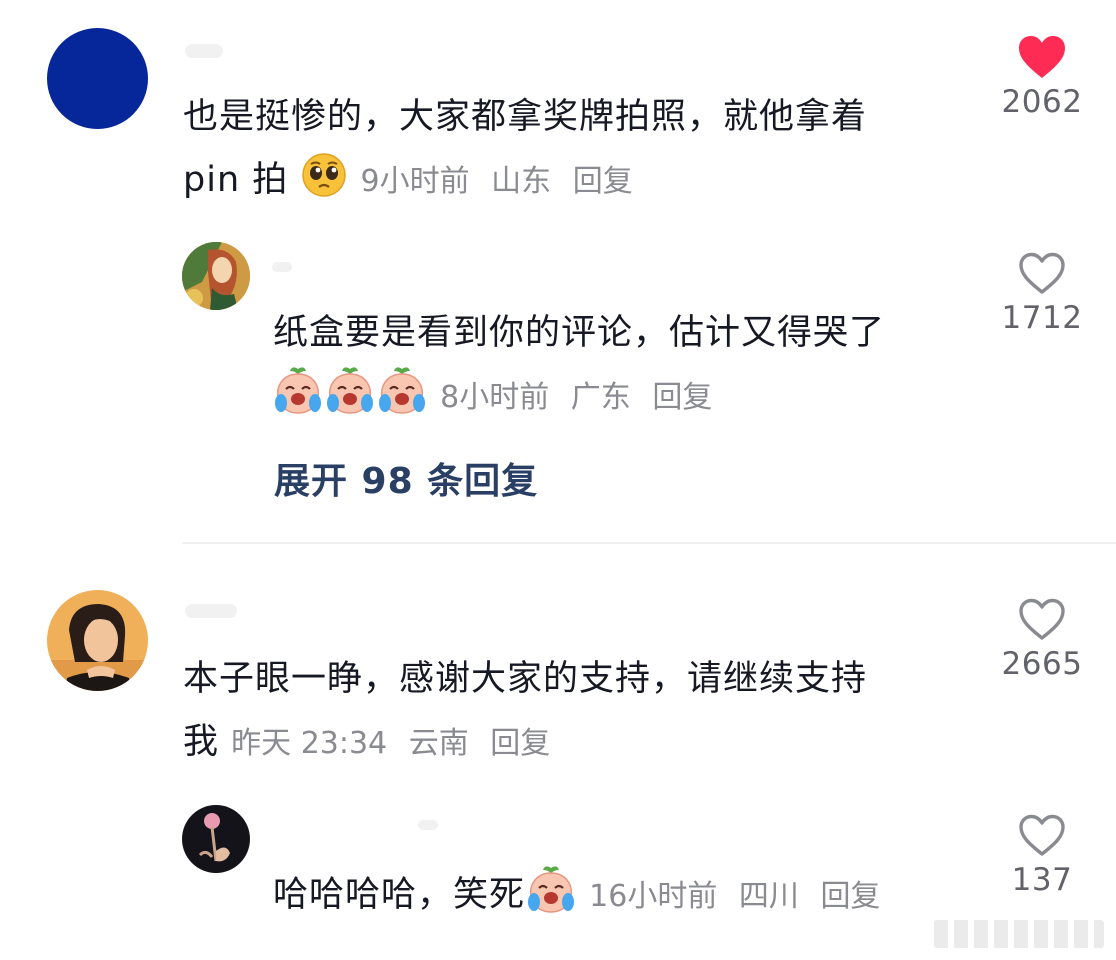 The width and height of the screenshot is (1116, 960). I want to click on comment-text: 本子眼一睁，感谢大家的支持，请继续支持, so click(525, 679).